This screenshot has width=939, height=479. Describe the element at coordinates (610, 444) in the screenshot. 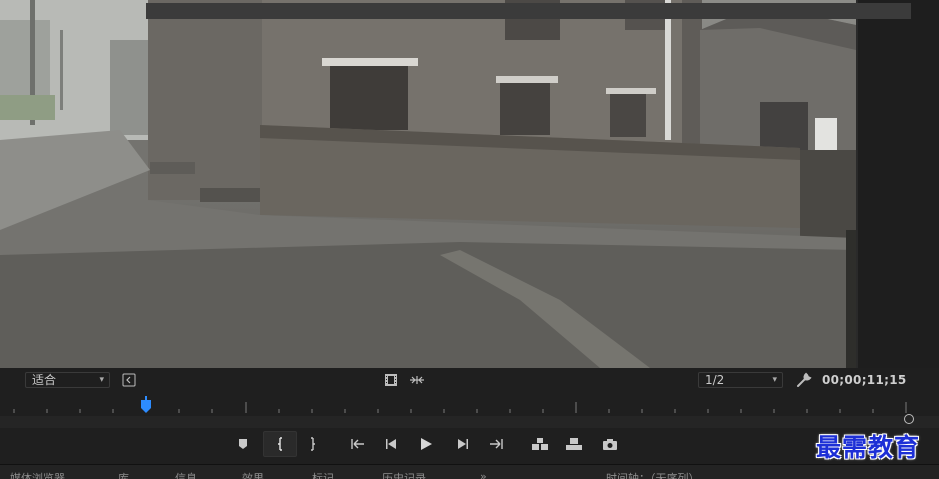

I see `camera-icon` at that location.